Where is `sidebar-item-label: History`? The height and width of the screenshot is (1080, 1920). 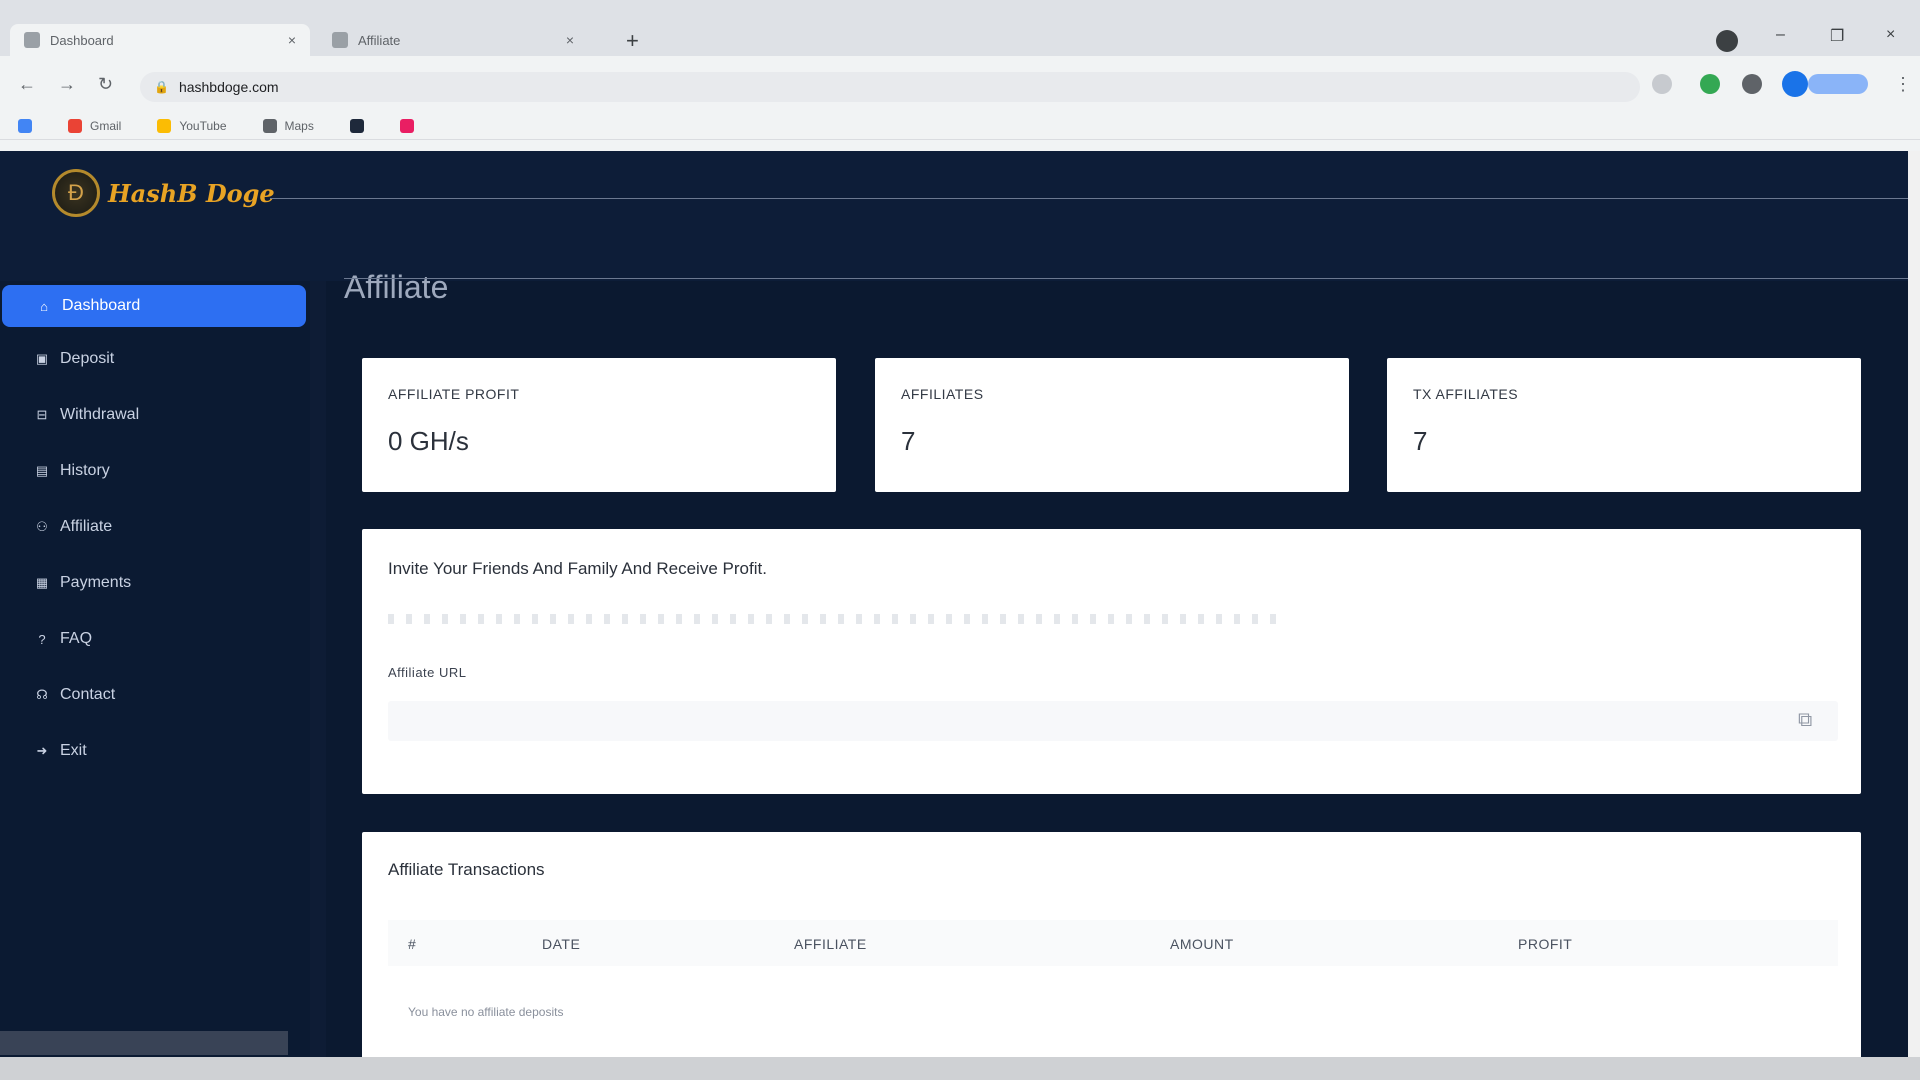
sidebar-item-label: History is located at coordinates (85, 470).